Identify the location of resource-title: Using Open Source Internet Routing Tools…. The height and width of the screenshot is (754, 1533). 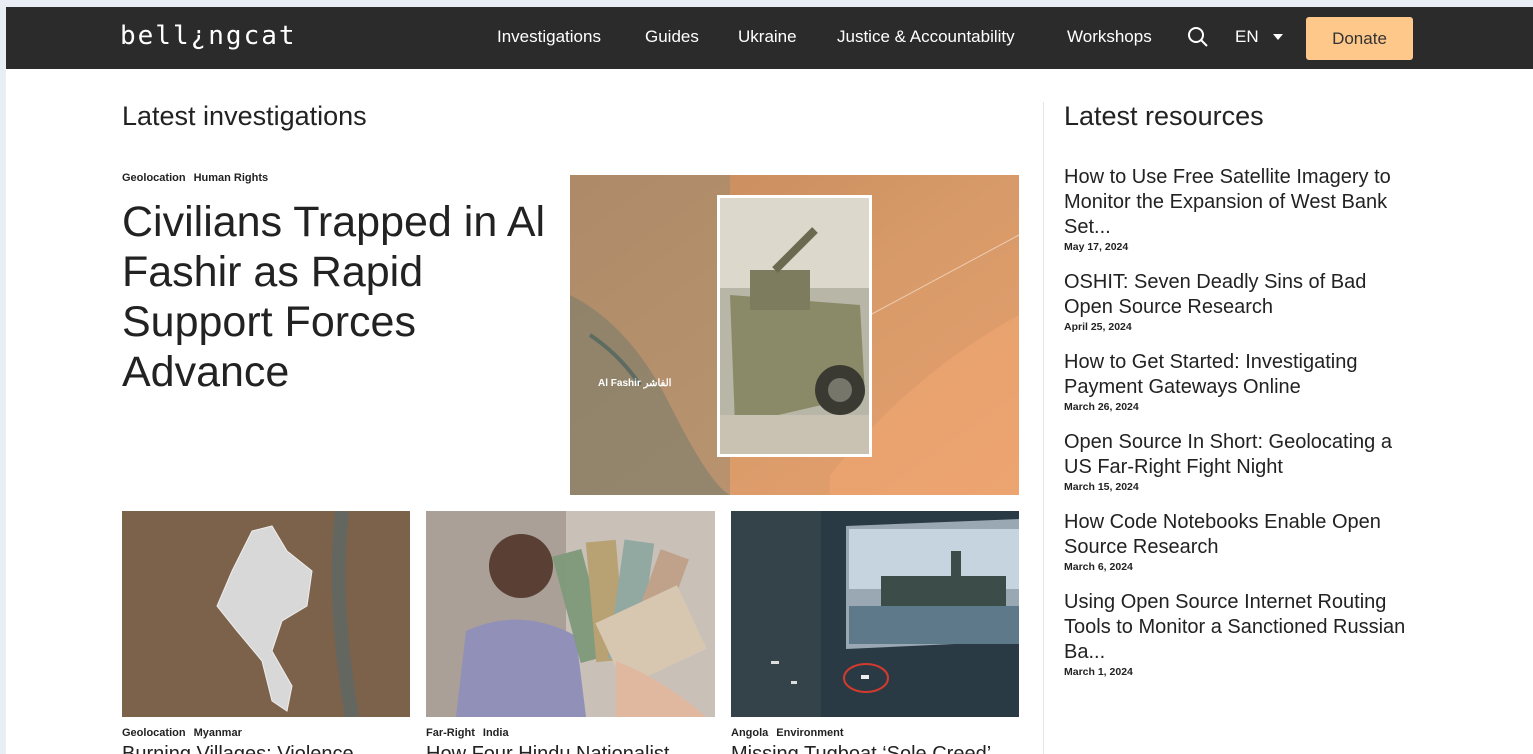
(1236, 627).